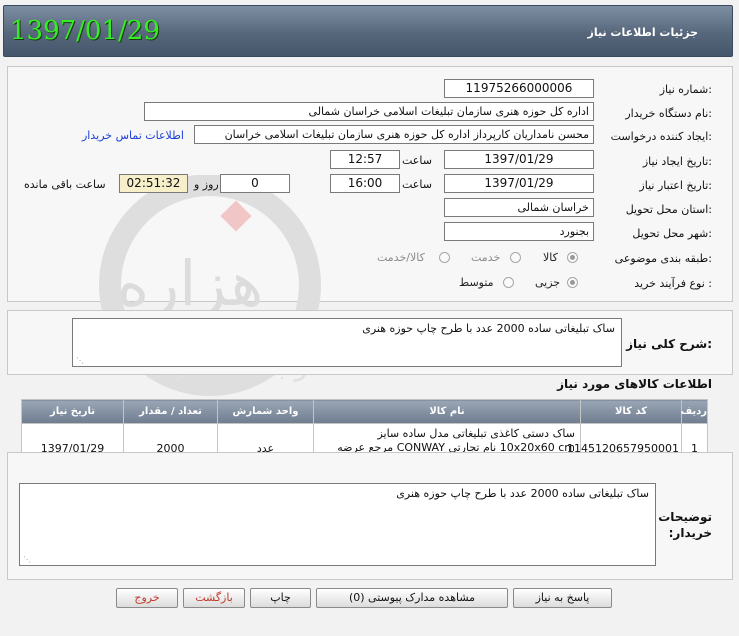 The image size is (739, 636). I want to click on process-option-partial: جزیی, so click(548, 282).